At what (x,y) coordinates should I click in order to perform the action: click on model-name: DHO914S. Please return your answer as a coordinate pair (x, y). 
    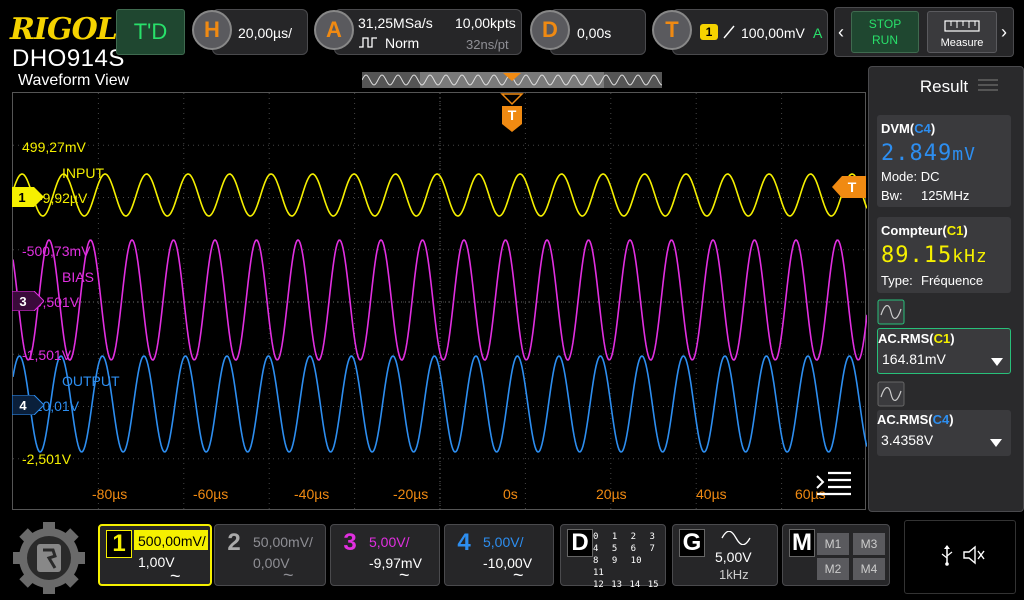
    Looking at the image, I should click on (68, 58).